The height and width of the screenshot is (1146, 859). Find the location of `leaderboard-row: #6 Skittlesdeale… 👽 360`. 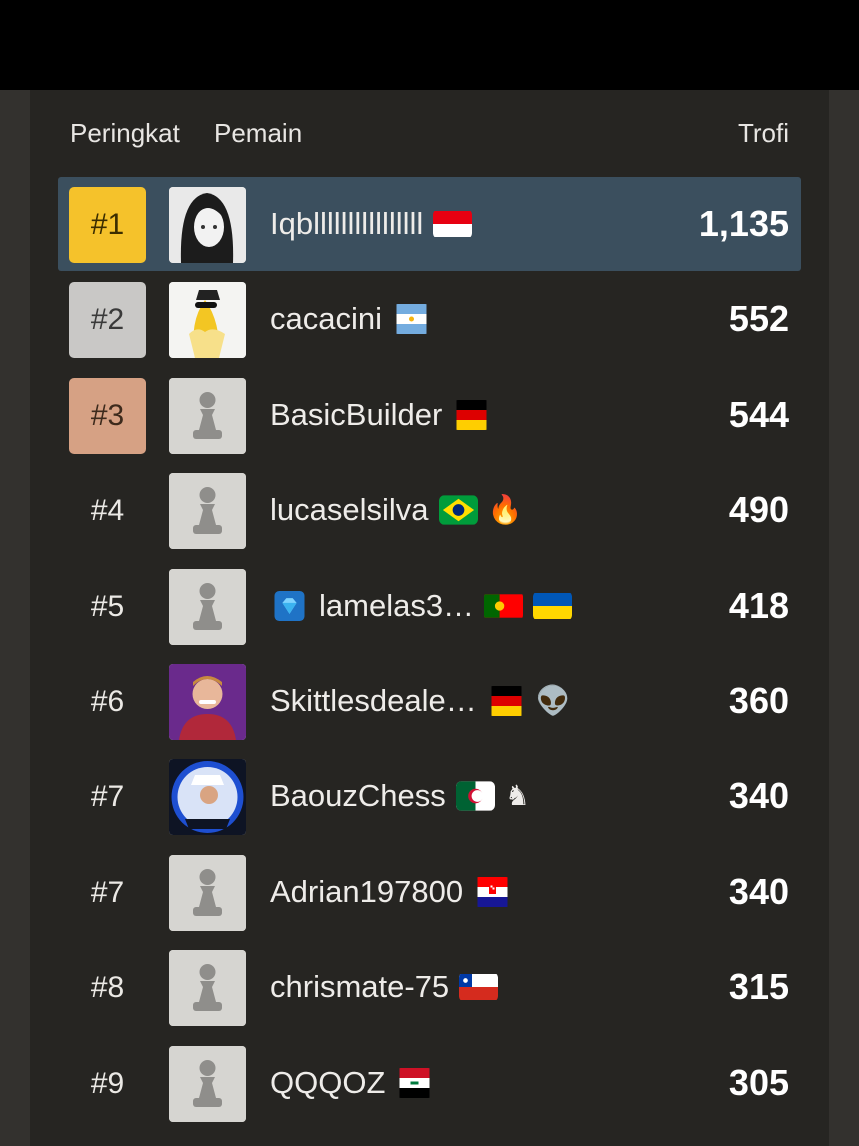

leaderboard-row: #6 Skittlesdeale… 👽 360 is located at coordinates (429, 701).